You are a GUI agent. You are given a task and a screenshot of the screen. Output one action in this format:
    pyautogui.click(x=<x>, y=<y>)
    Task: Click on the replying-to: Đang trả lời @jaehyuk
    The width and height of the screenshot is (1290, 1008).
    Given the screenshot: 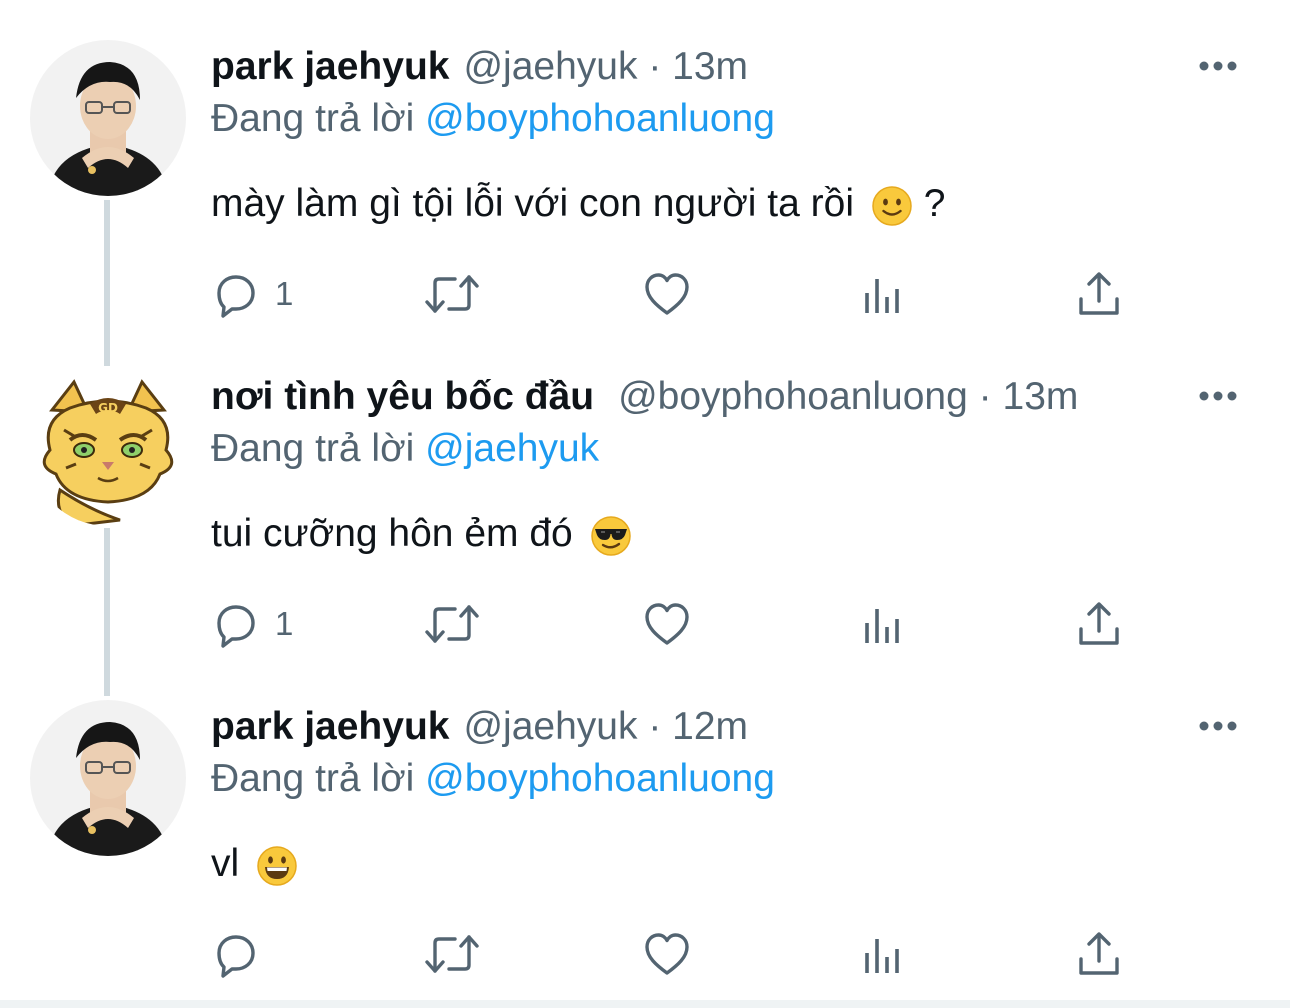 What is the action you would take?
    pyautogui.click(x=405, y=449)
    